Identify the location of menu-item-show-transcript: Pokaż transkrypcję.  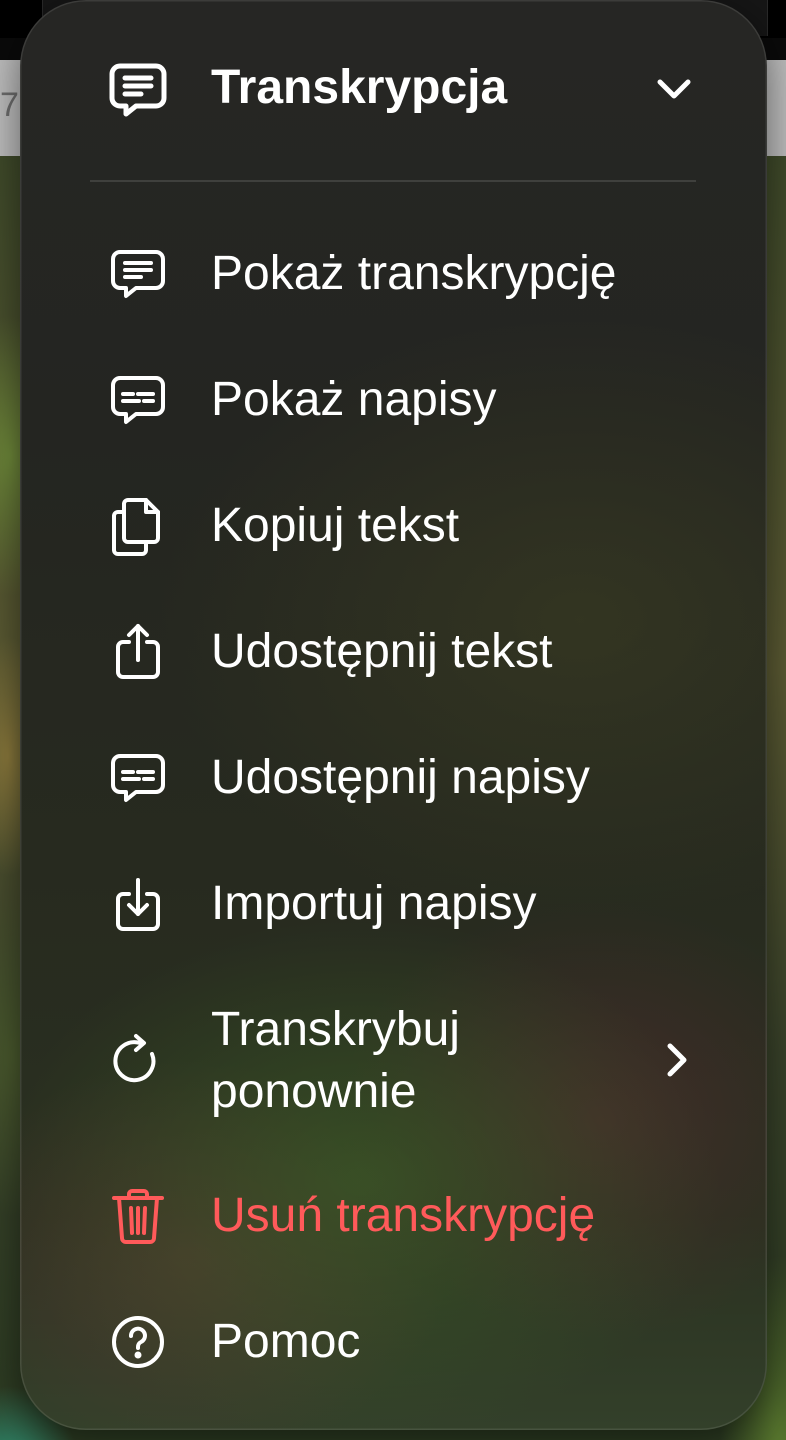
(393, 274).